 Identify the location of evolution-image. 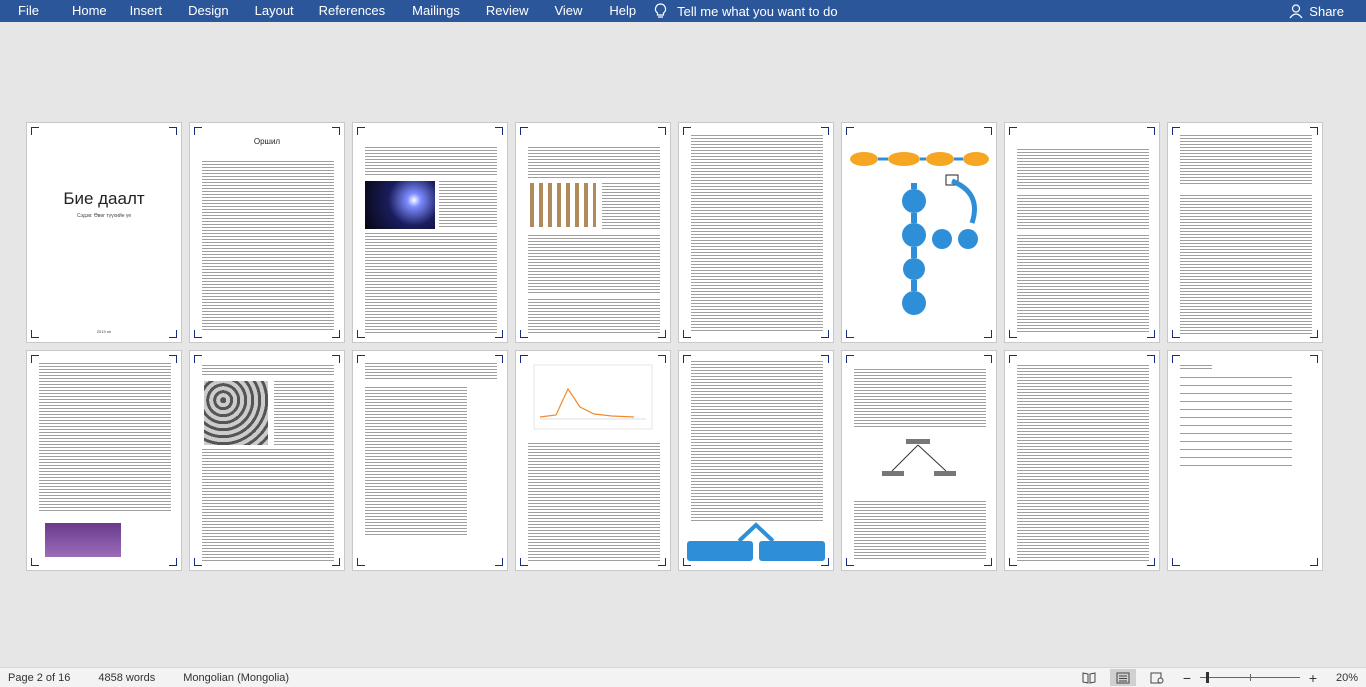
(563, 205).